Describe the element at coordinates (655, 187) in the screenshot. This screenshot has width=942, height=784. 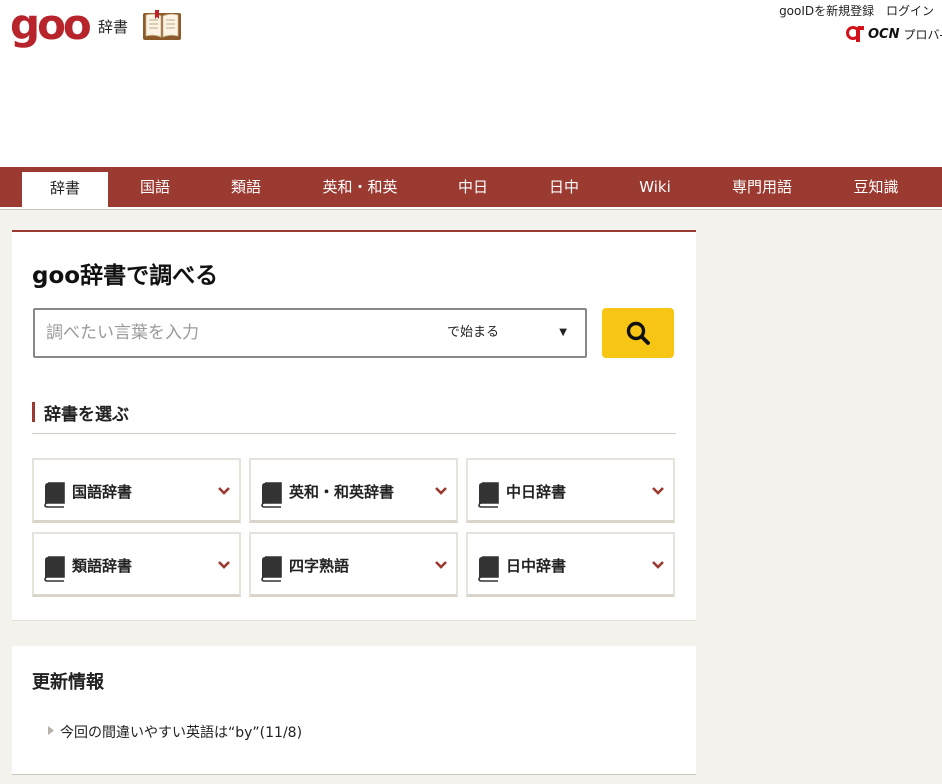
I see `nav-tab-wiki: Wiki` at that location.